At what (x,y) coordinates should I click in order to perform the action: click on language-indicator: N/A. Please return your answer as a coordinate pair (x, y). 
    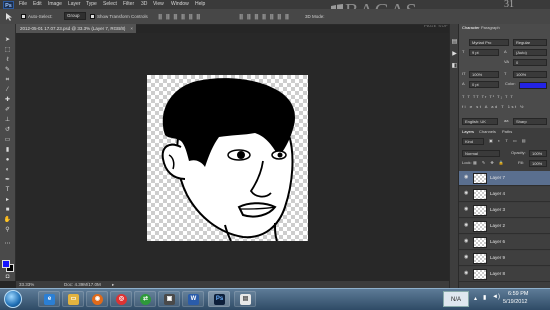
    Looking at the image, I should click on (456, 299).